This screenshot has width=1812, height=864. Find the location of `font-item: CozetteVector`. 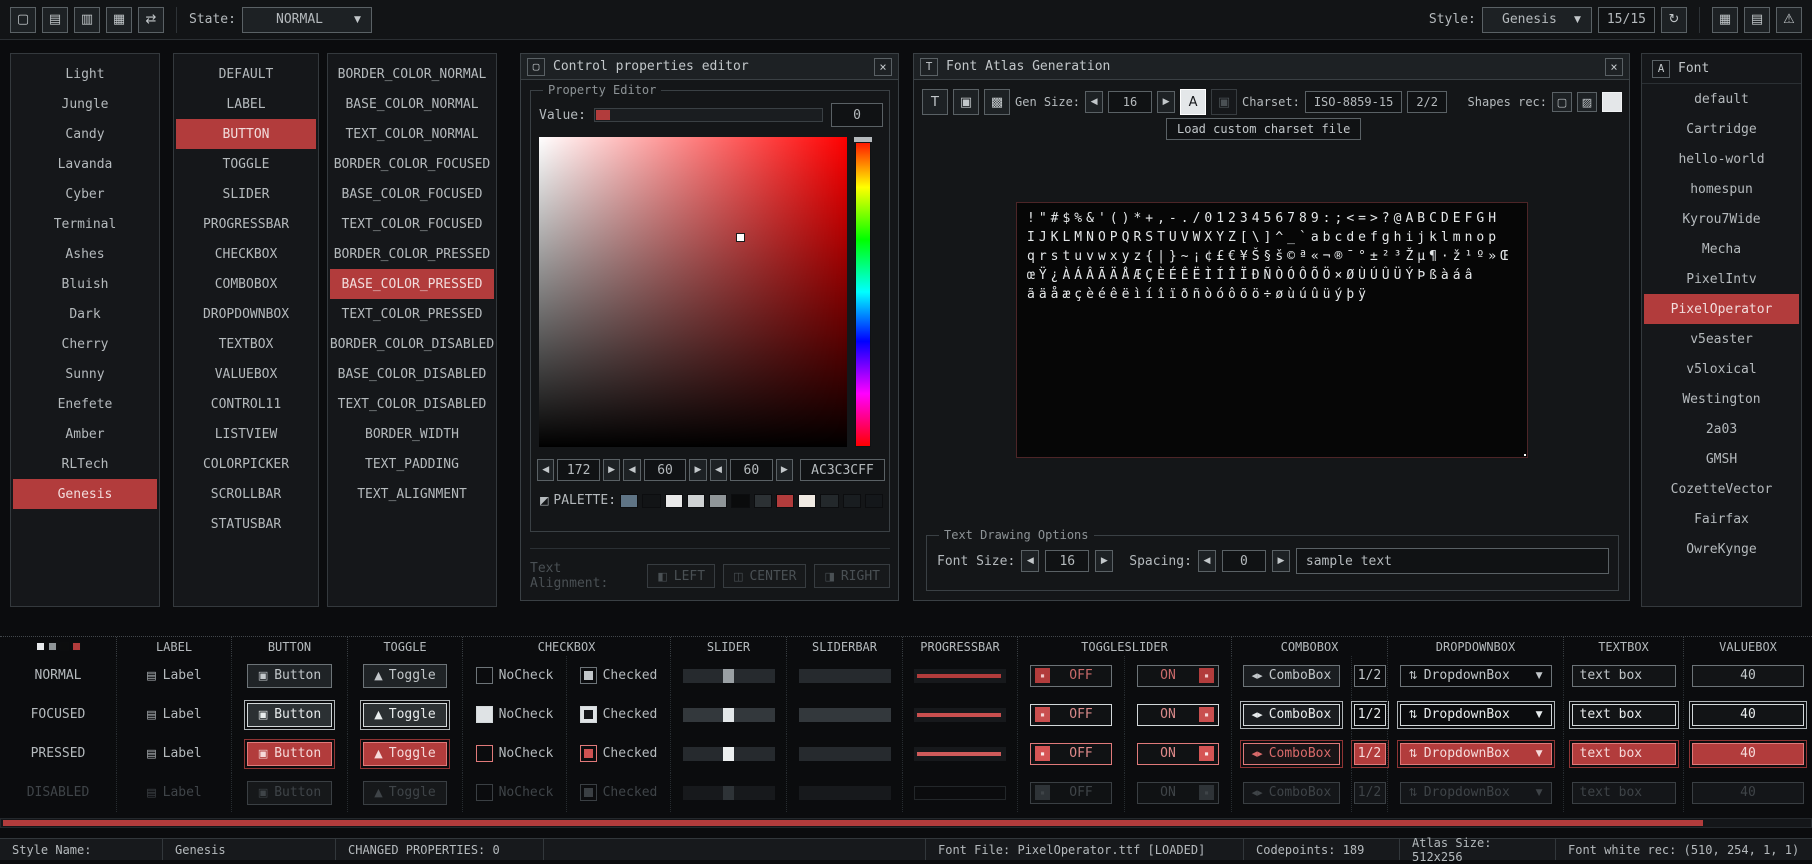

font-item: CozetteVector is located at coordinates (1721, 489).